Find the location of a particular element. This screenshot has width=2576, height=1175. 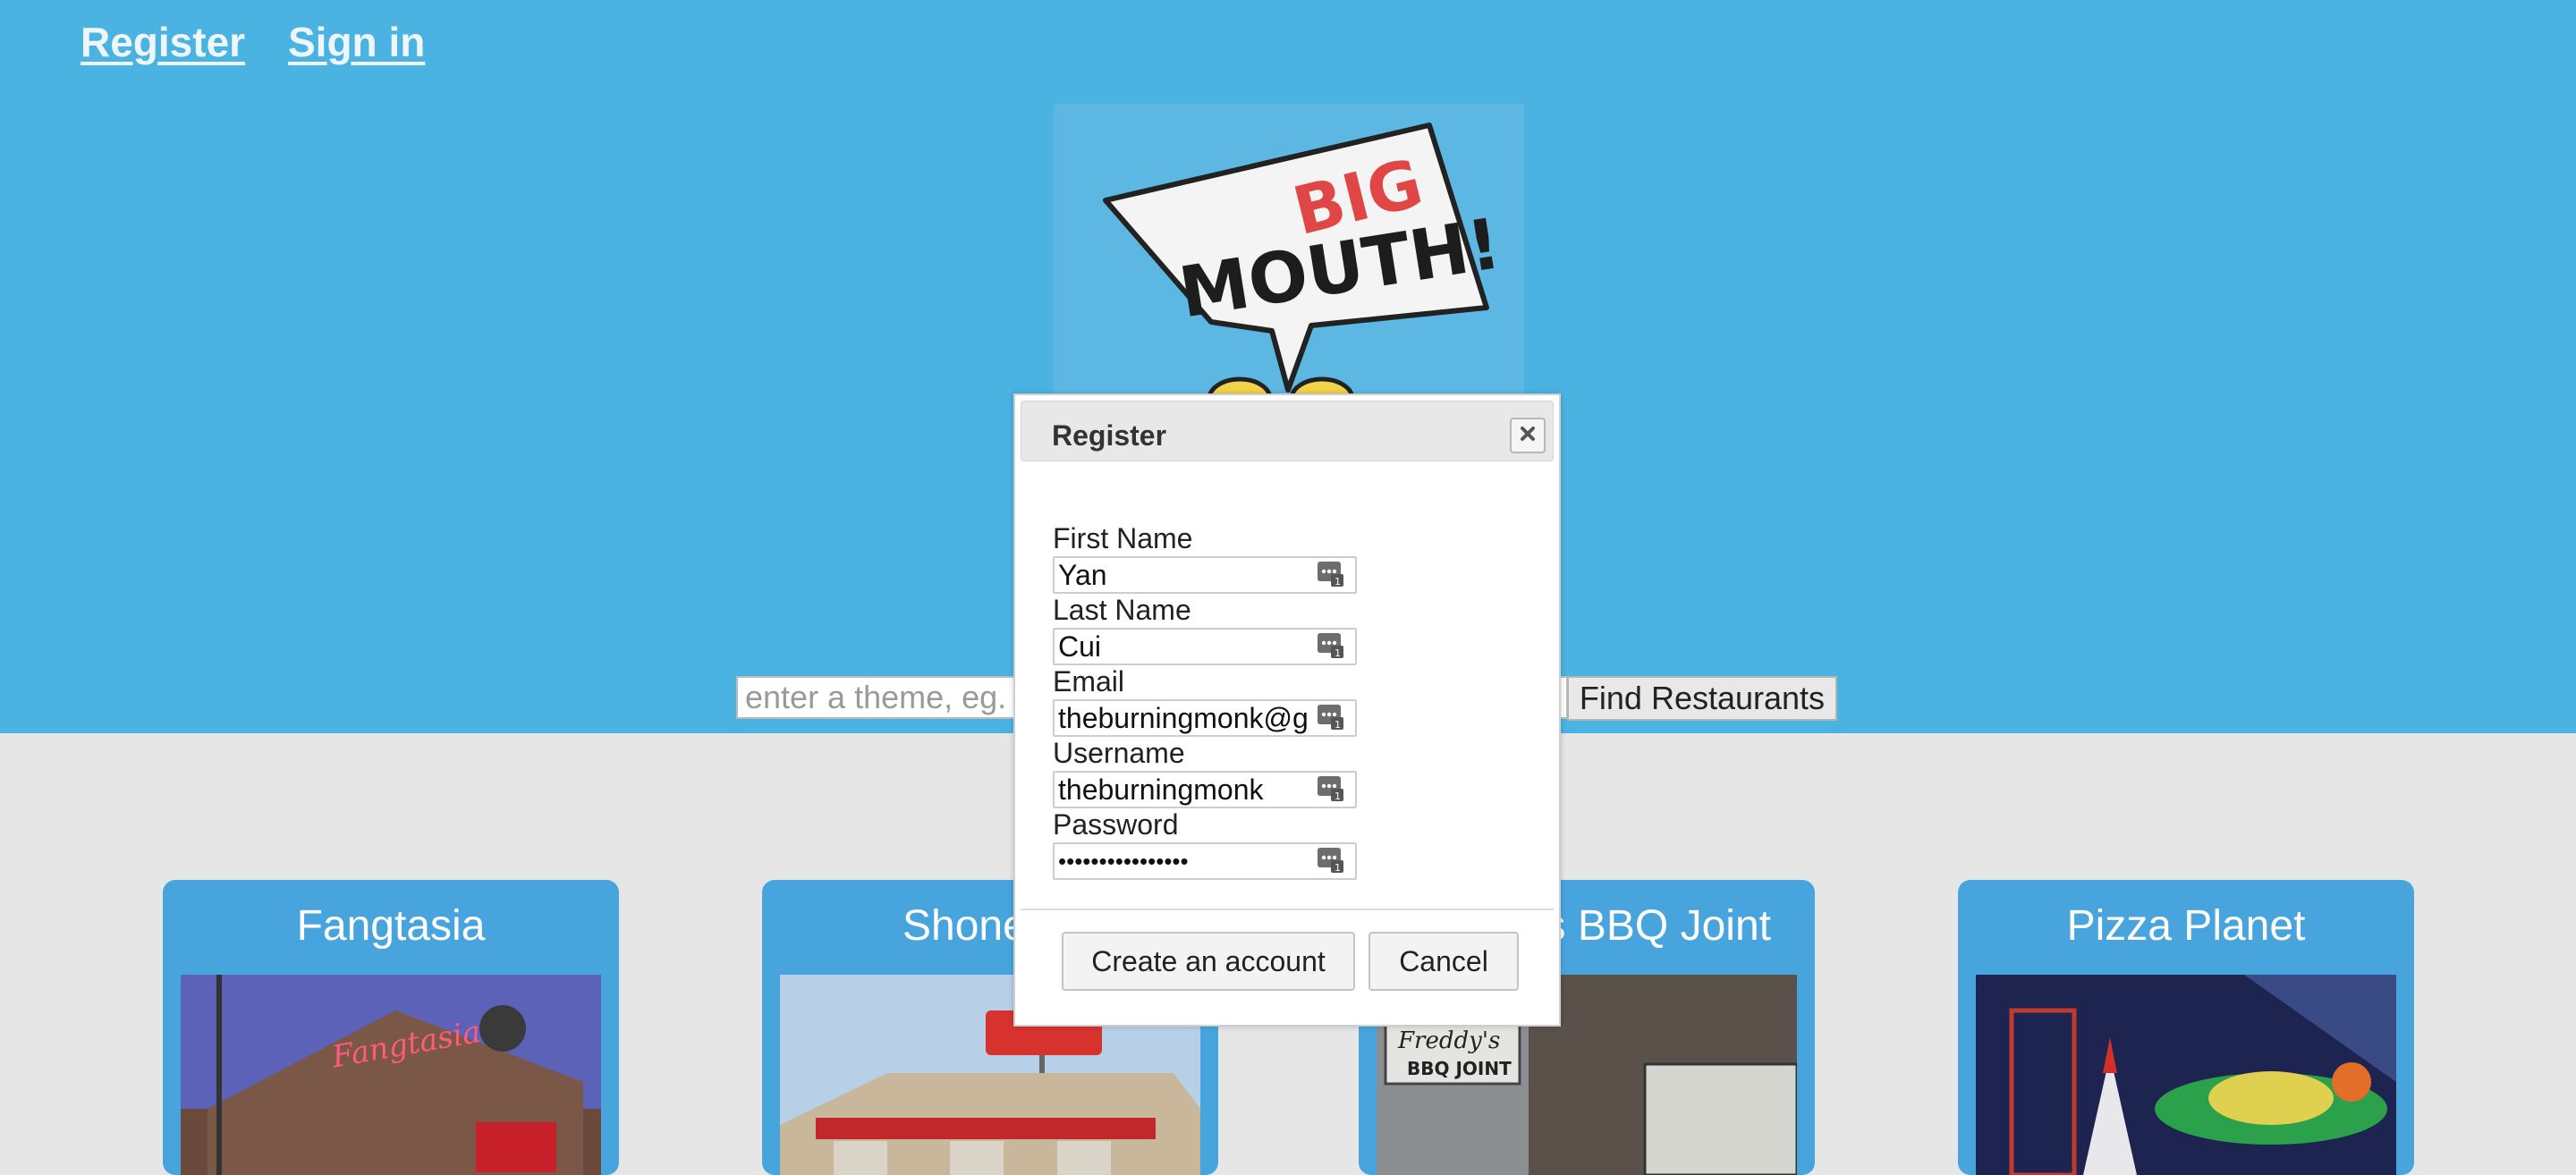

svg-text: Freddy's is located at coordinates (1448, 1040).